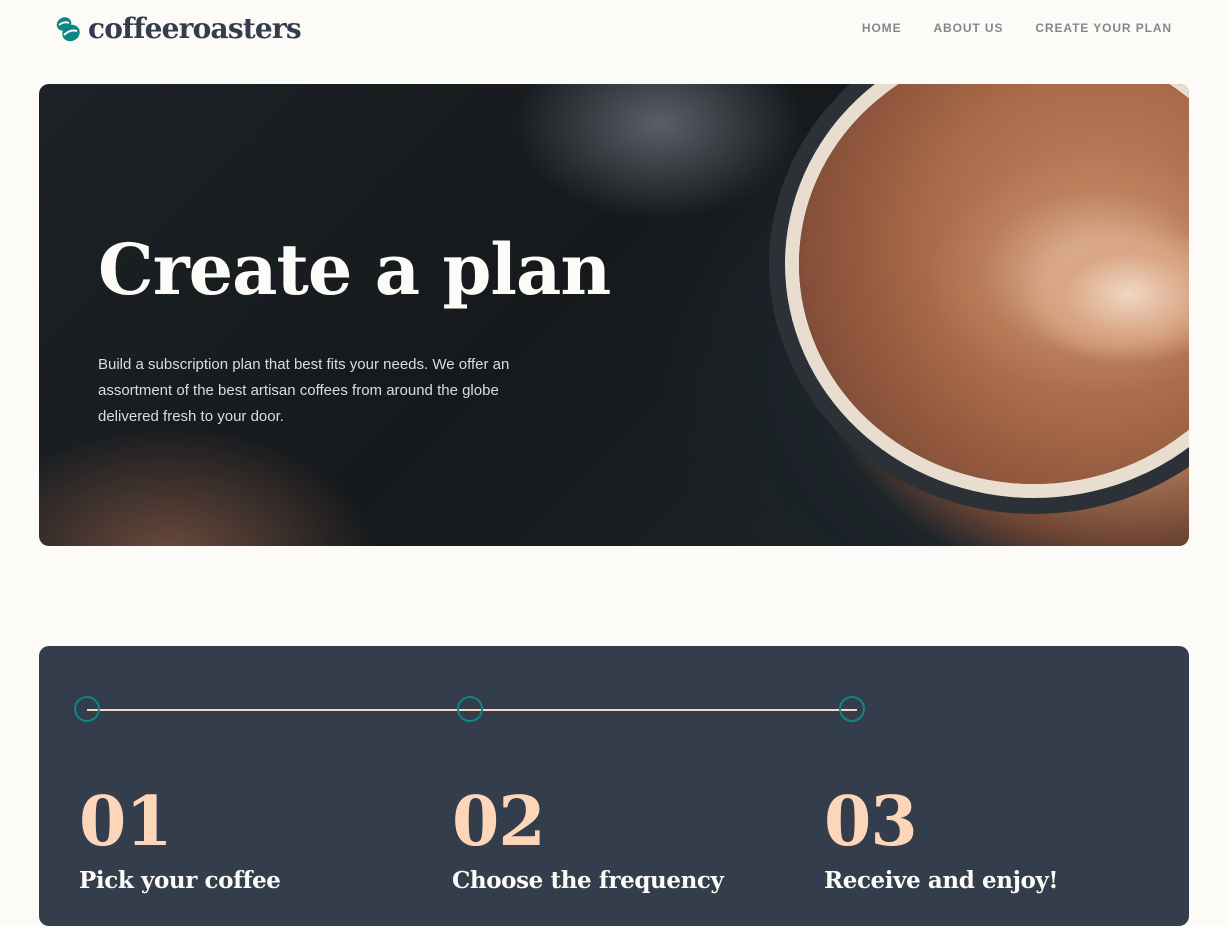 Image resolution: width=1227 pixels, height=926 pixels. I want to click on step-number: 03, so click(871, 822).